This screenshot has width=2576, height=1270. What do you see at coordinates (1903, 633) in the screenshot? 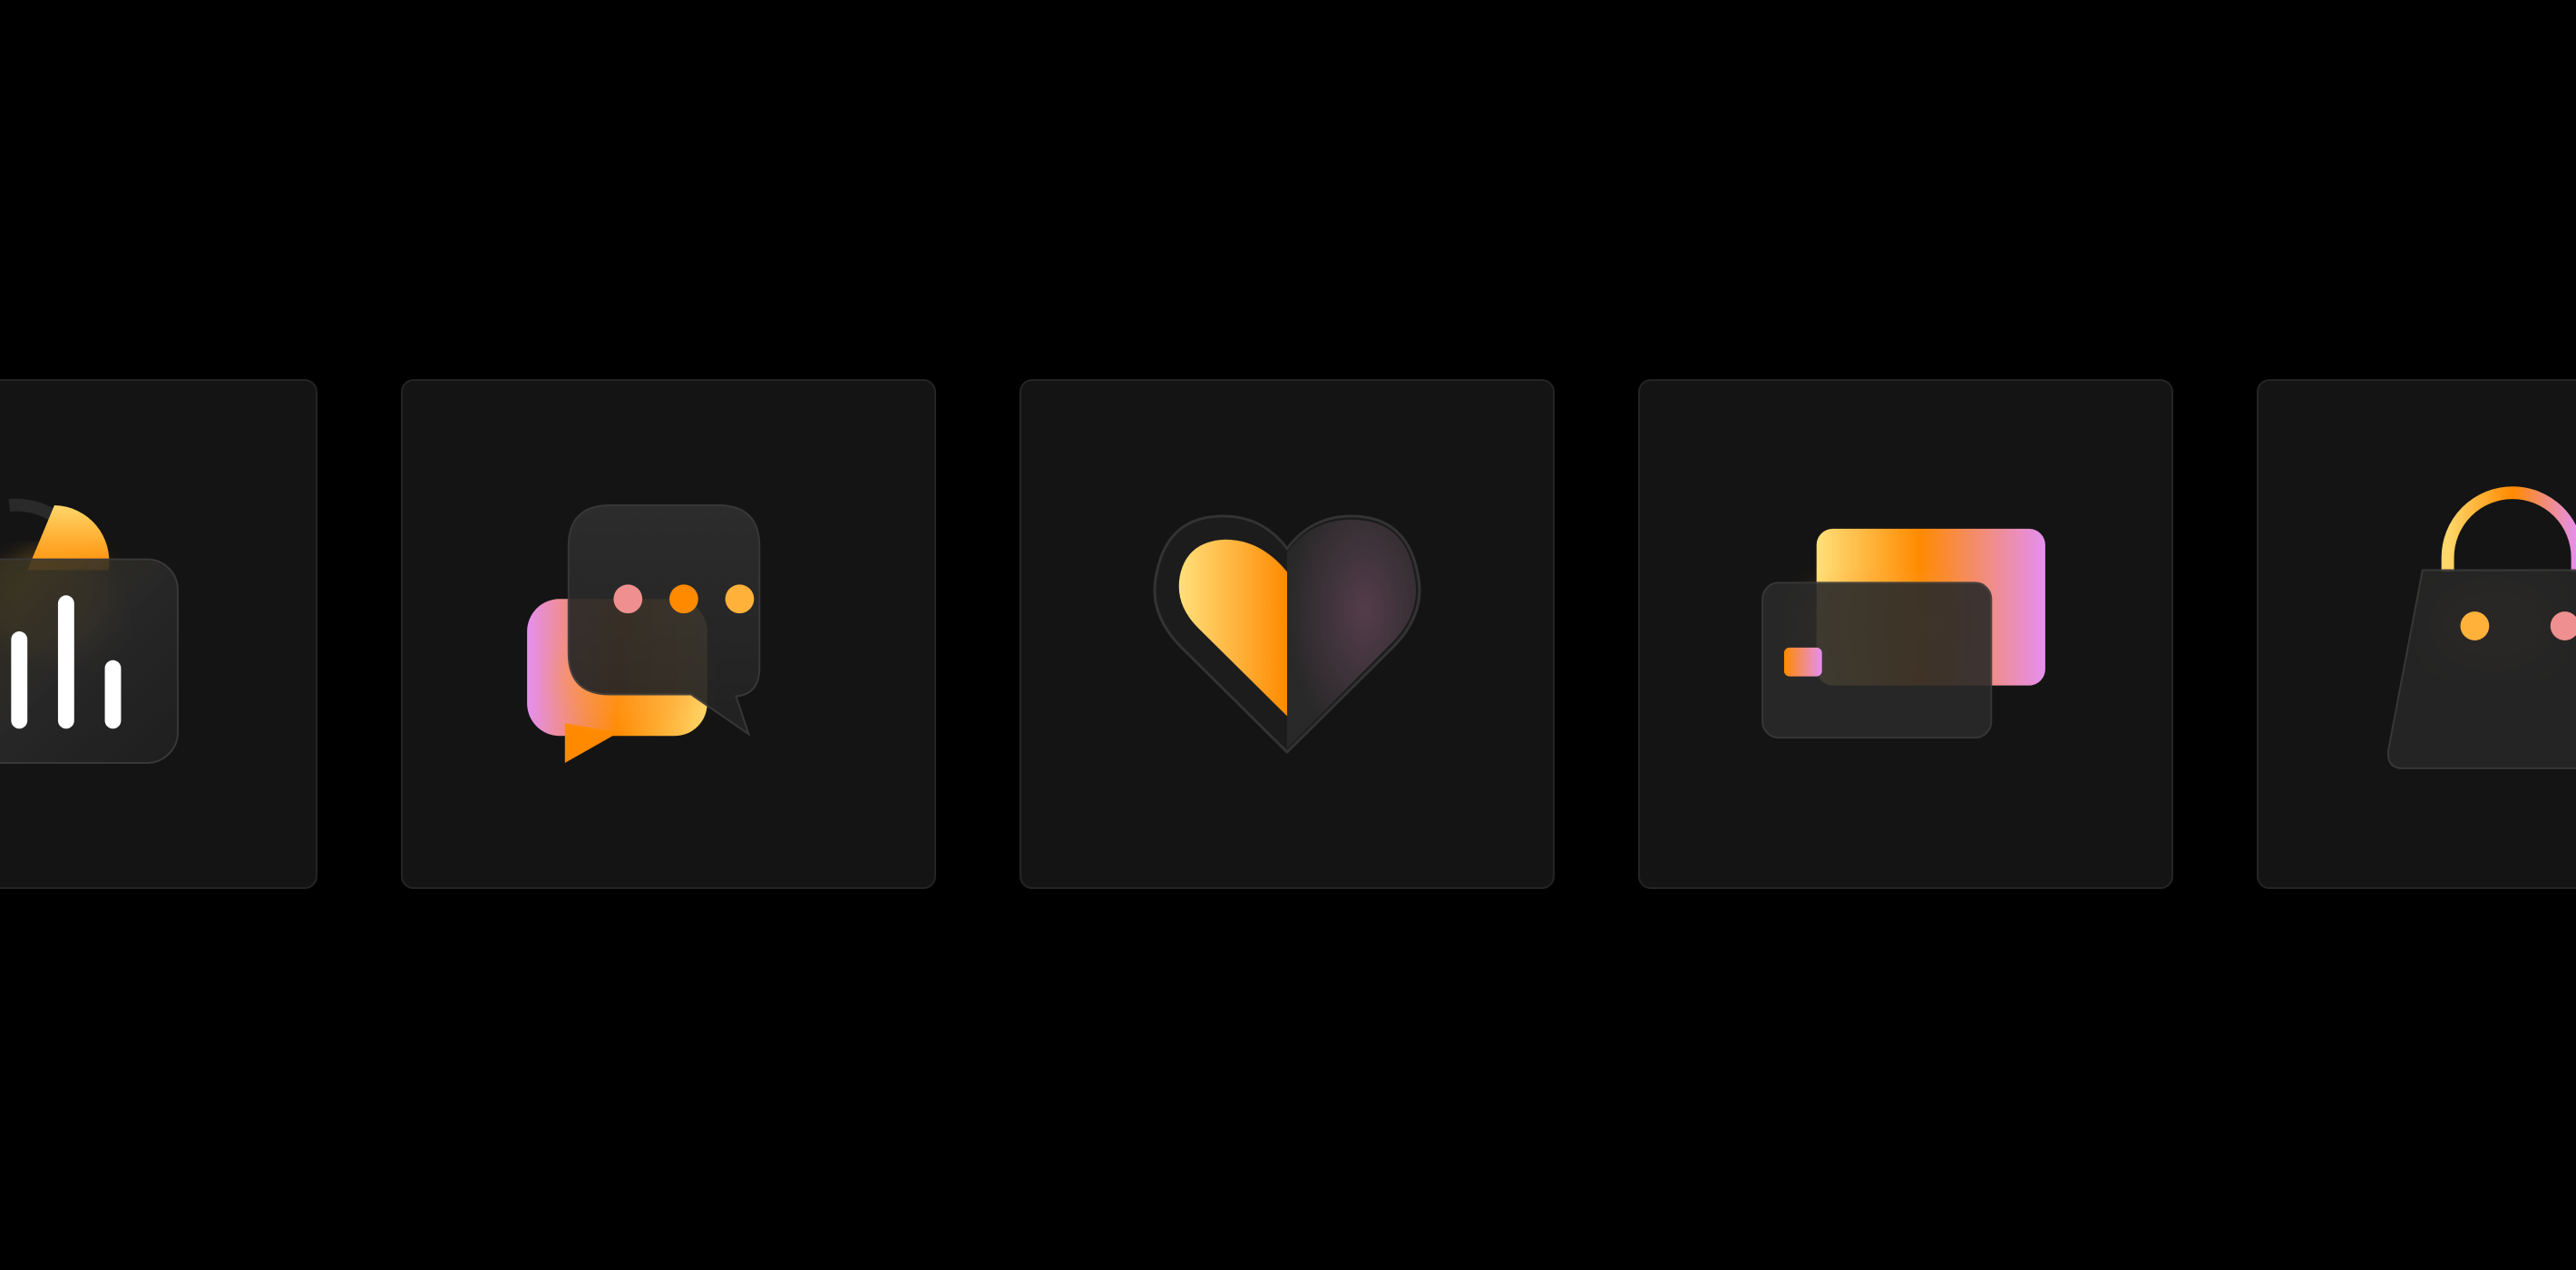
I see `credit-cards-icon` at bounding box center [1903, 633].